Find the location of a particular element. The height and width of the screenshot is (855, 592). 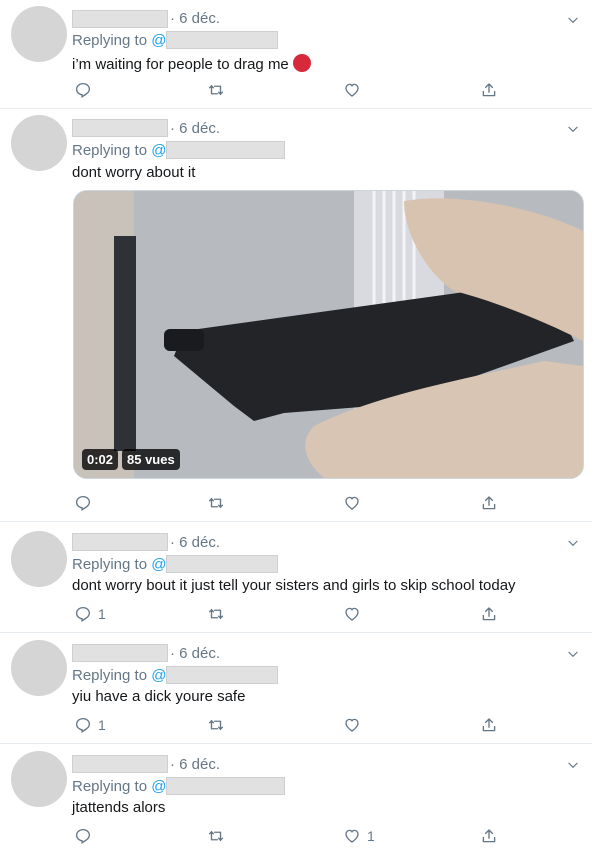

like-button: 1 is located at coordinates (359, 836).